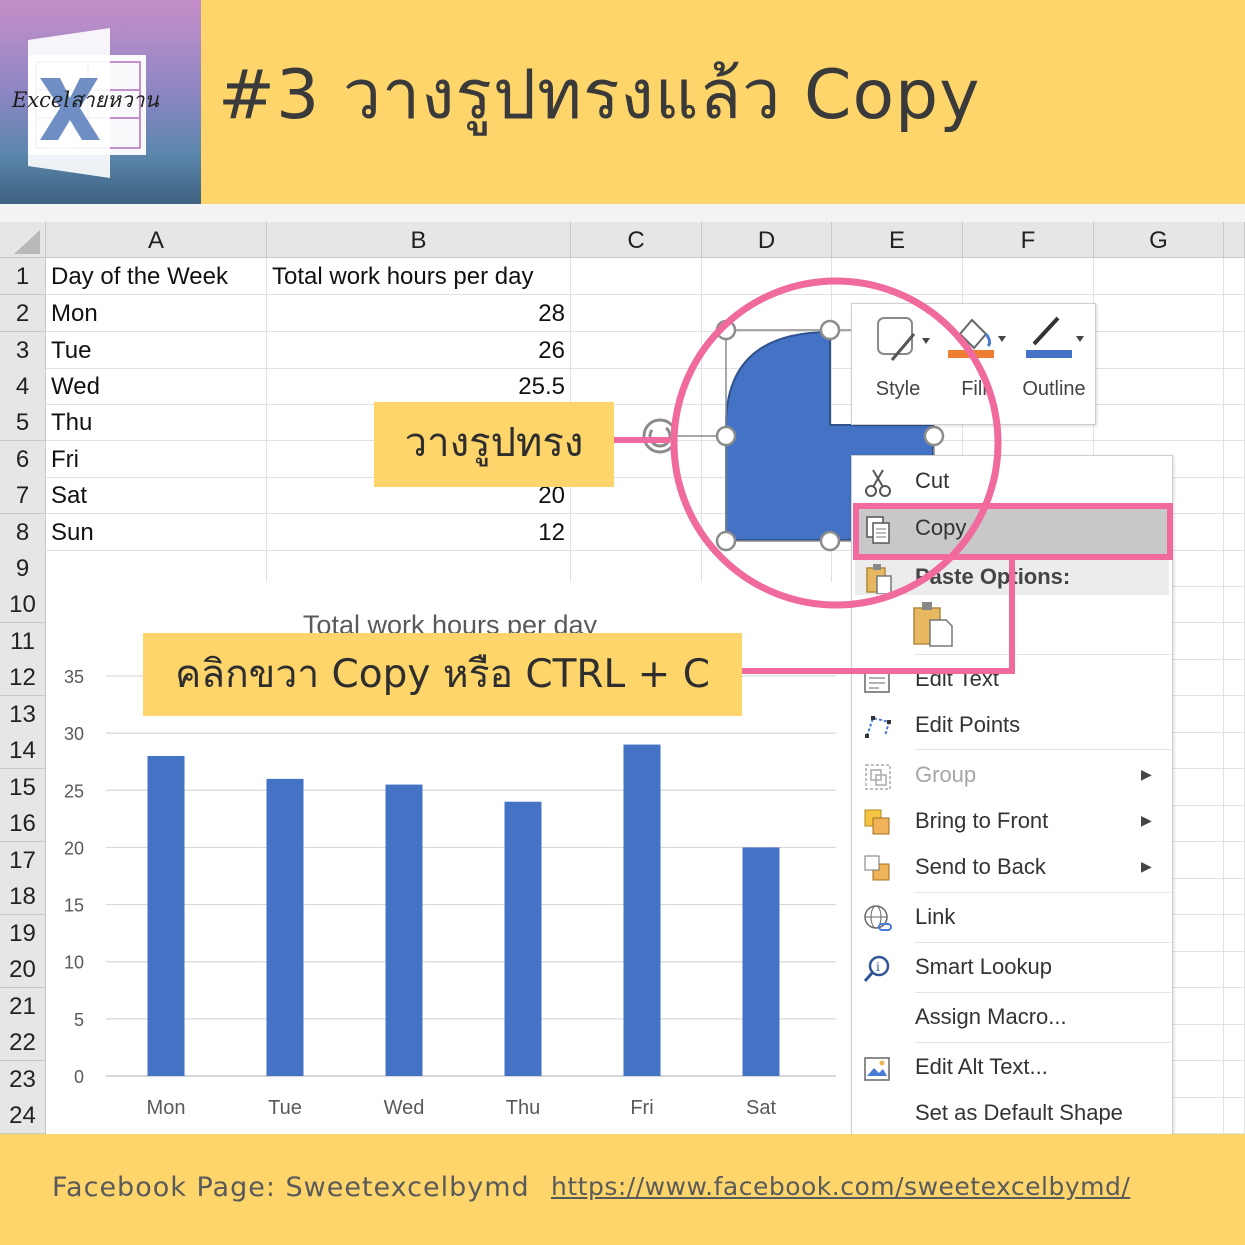 The image size is (1245, 1245). I want to click on copy-highlight-box, so click(1013, 531).